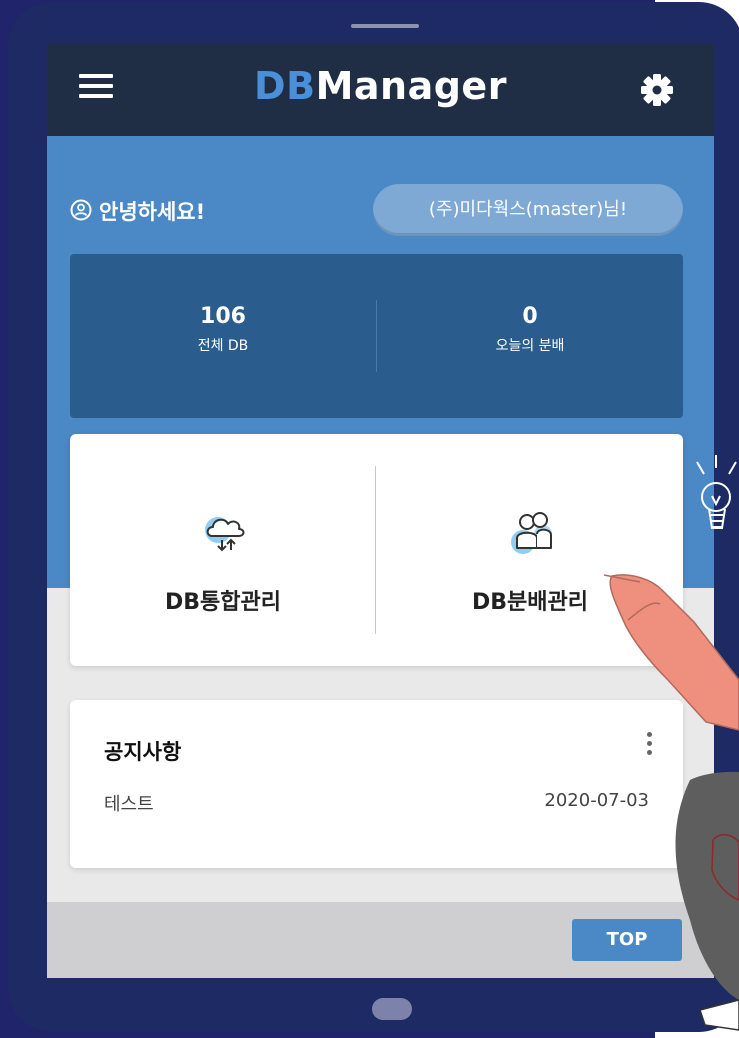 The height and width of the screenshot is (1038, 739). What do you see at coordinates (716, 492) in the screenshot?
I see `lightbulb-icon` at bounding box center [716, 492].